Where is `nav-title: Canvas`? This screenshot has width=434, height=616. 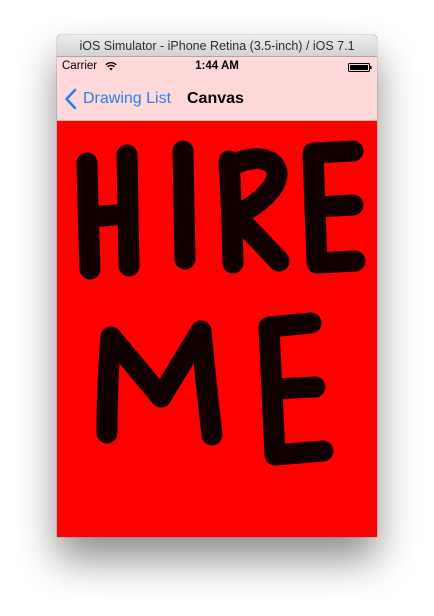 nav-title: Canvas is located at coordinates (215, 98).